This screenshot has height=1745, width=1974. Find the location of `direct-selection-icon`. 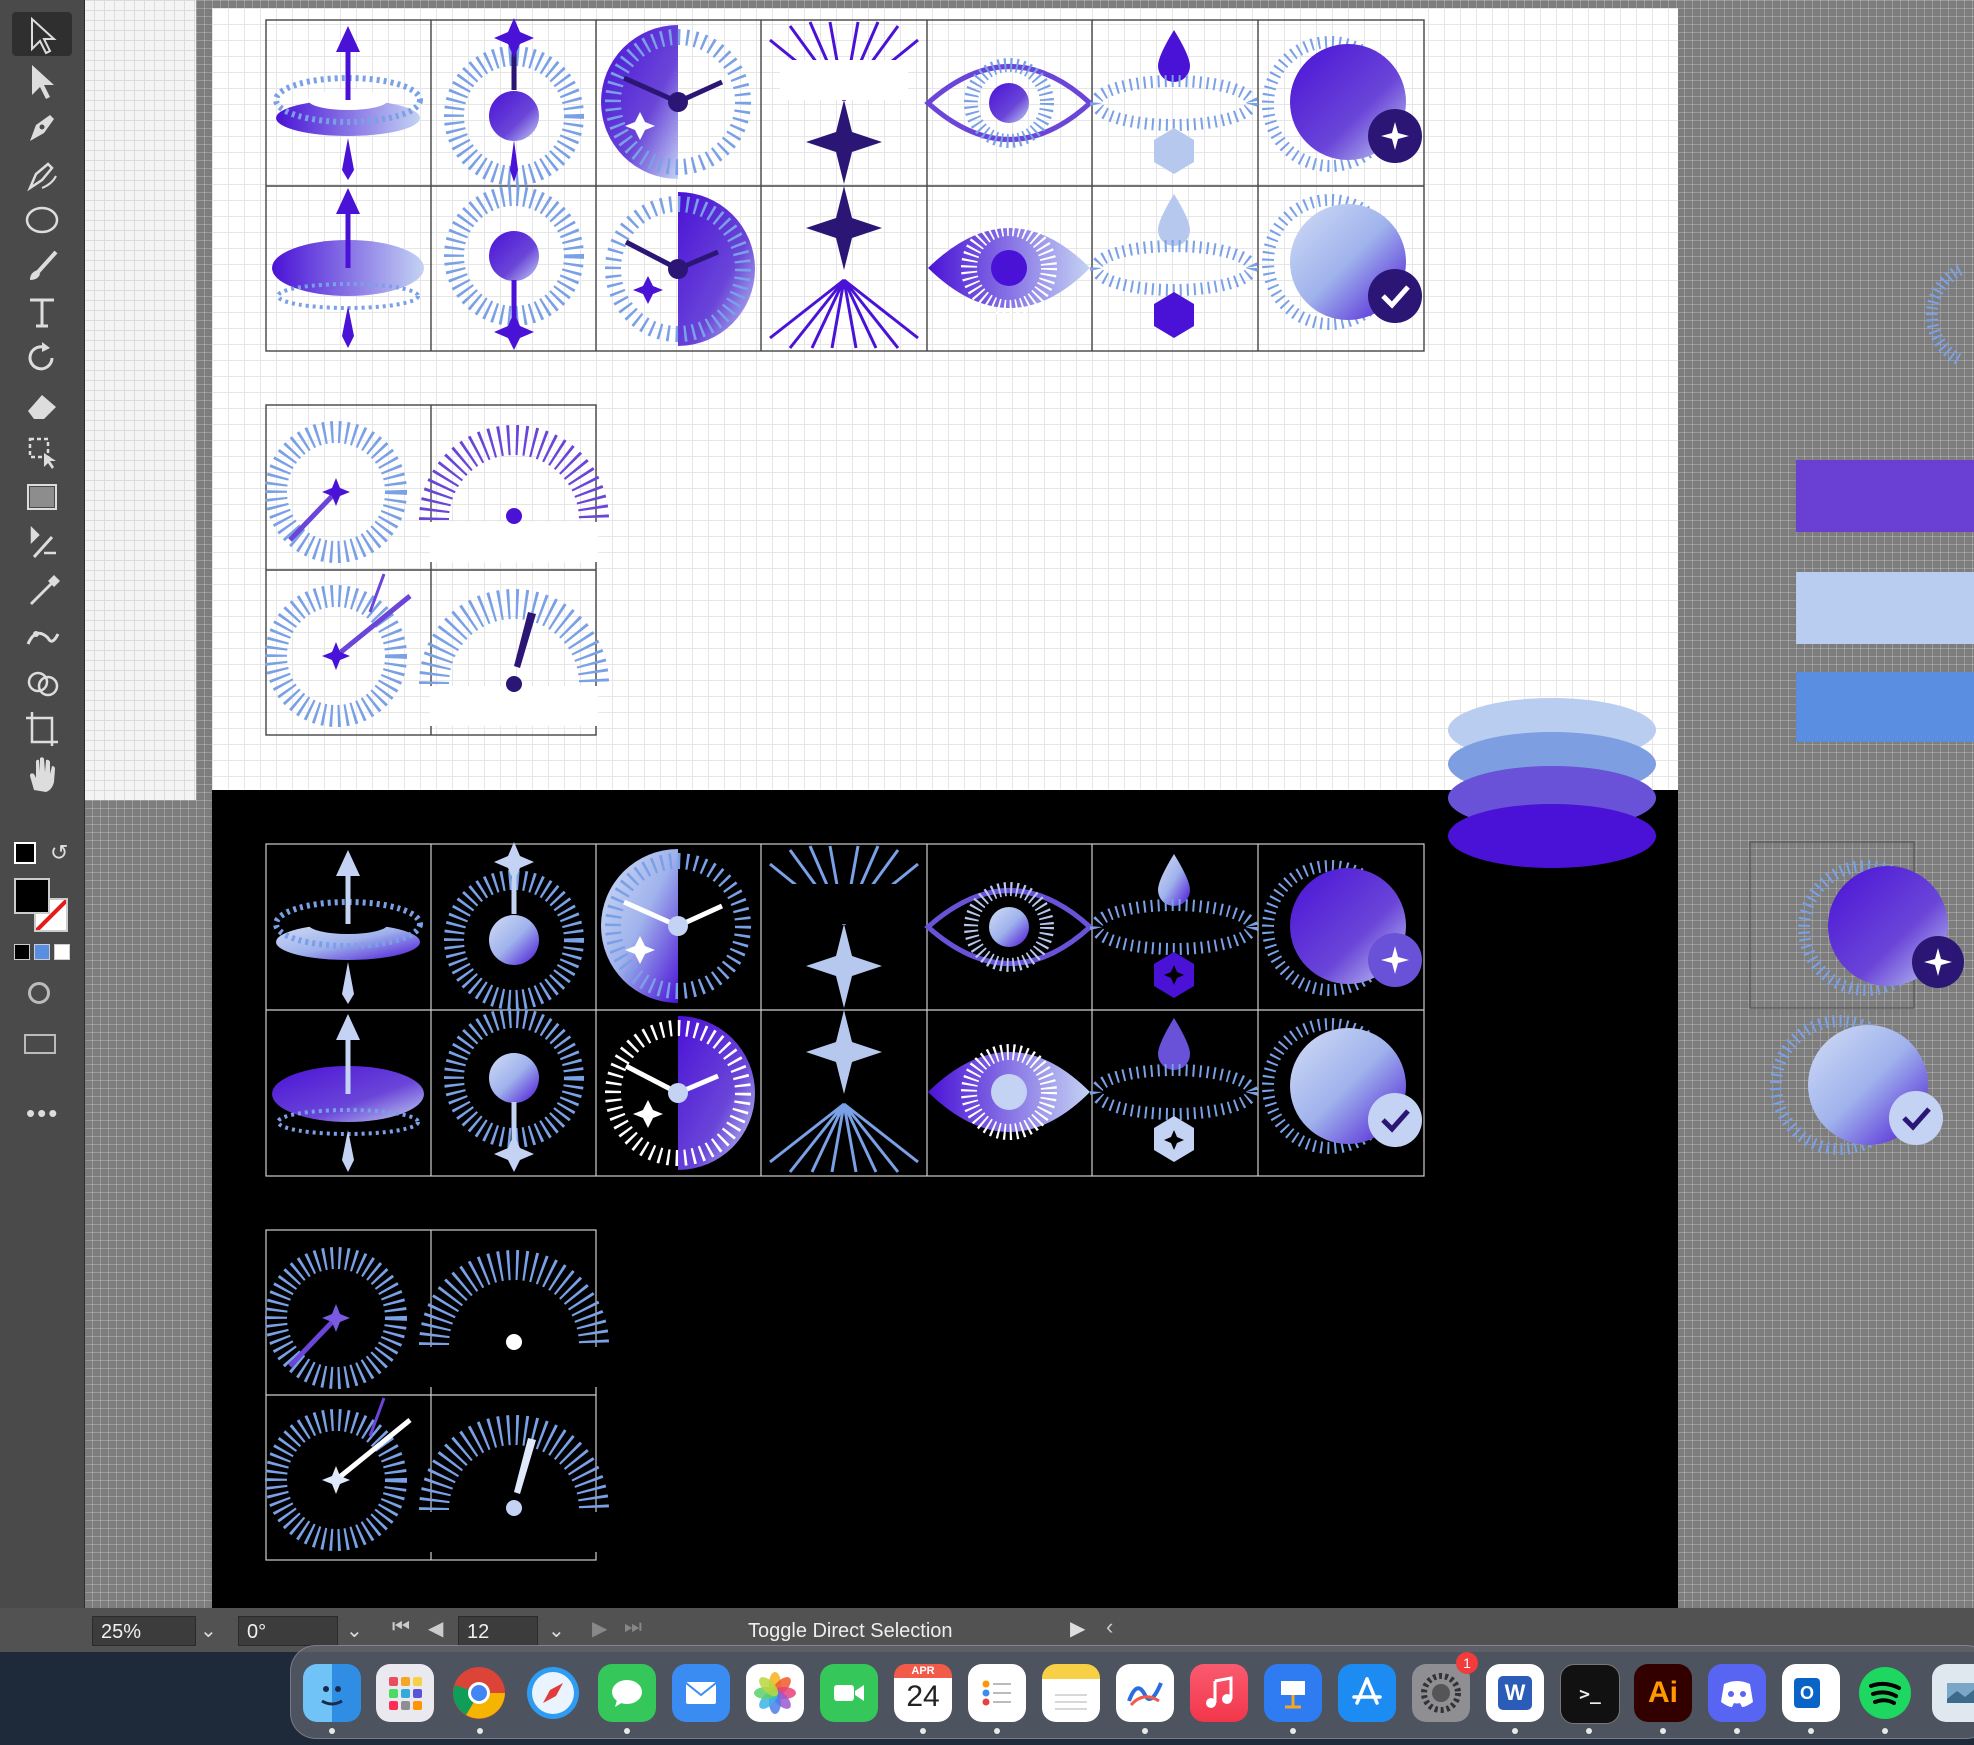

direct-selection-icon is located at coordinates (43, 82).